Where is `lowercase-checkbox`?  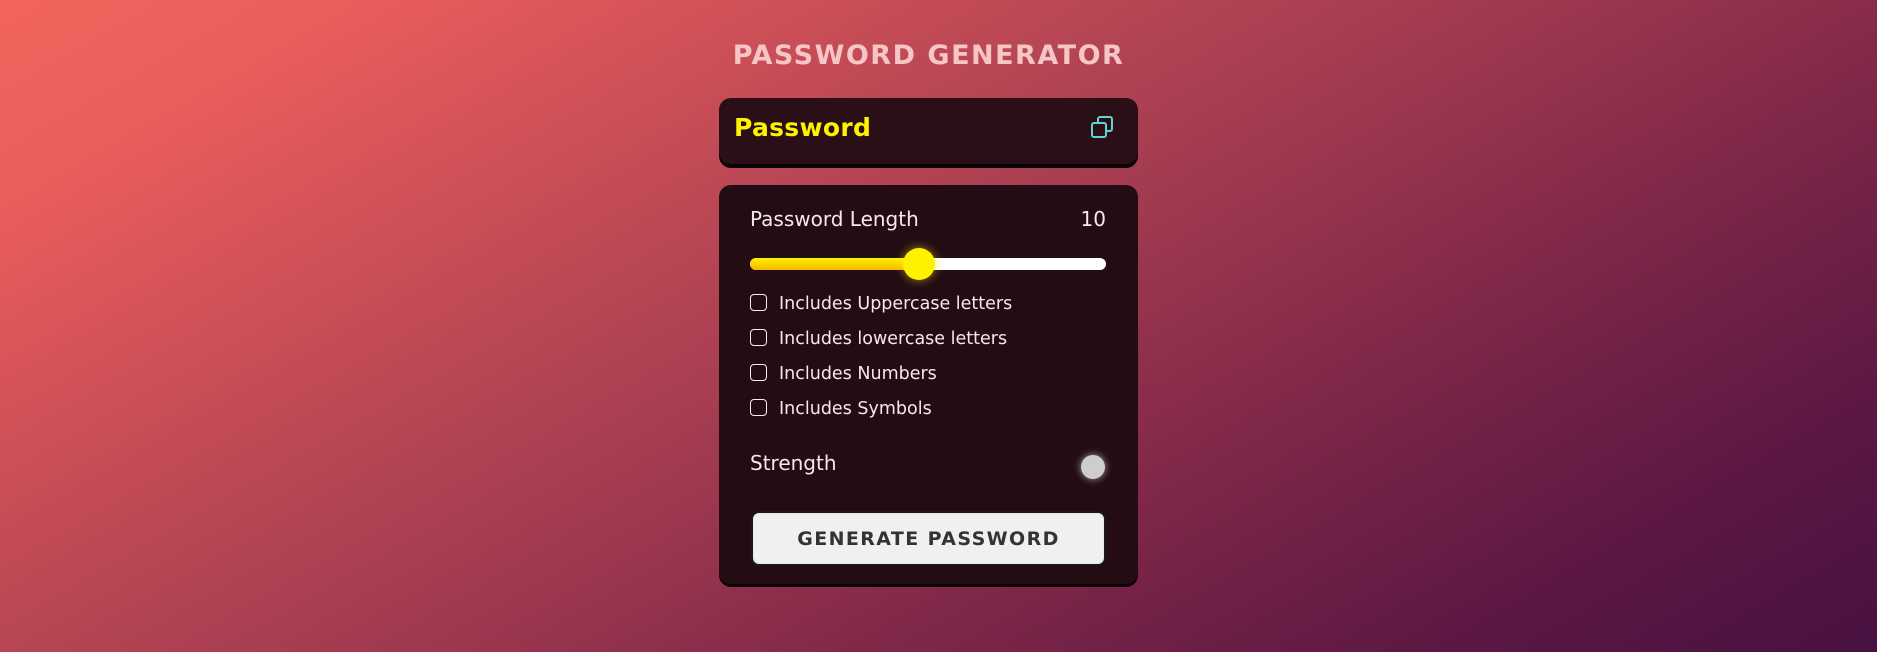 lowercase-checkbox is located at coordinates (758, 337).